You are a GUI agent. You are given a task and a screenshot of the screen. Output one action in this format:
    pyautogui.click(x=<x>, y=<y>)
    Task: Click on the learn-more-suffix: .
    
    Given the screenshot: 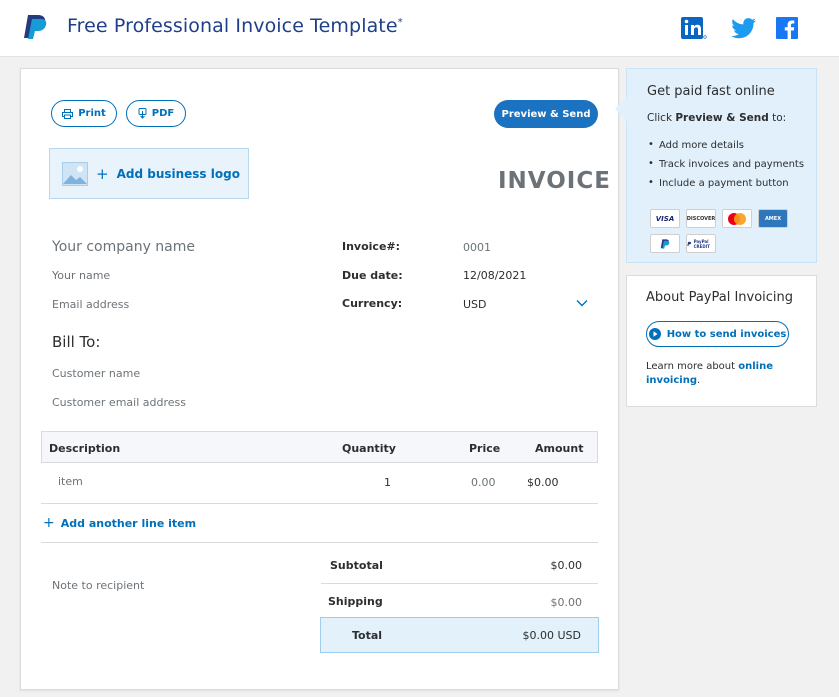 What is the action you would take?
    pyautogui.click(x=699, y=380)
    